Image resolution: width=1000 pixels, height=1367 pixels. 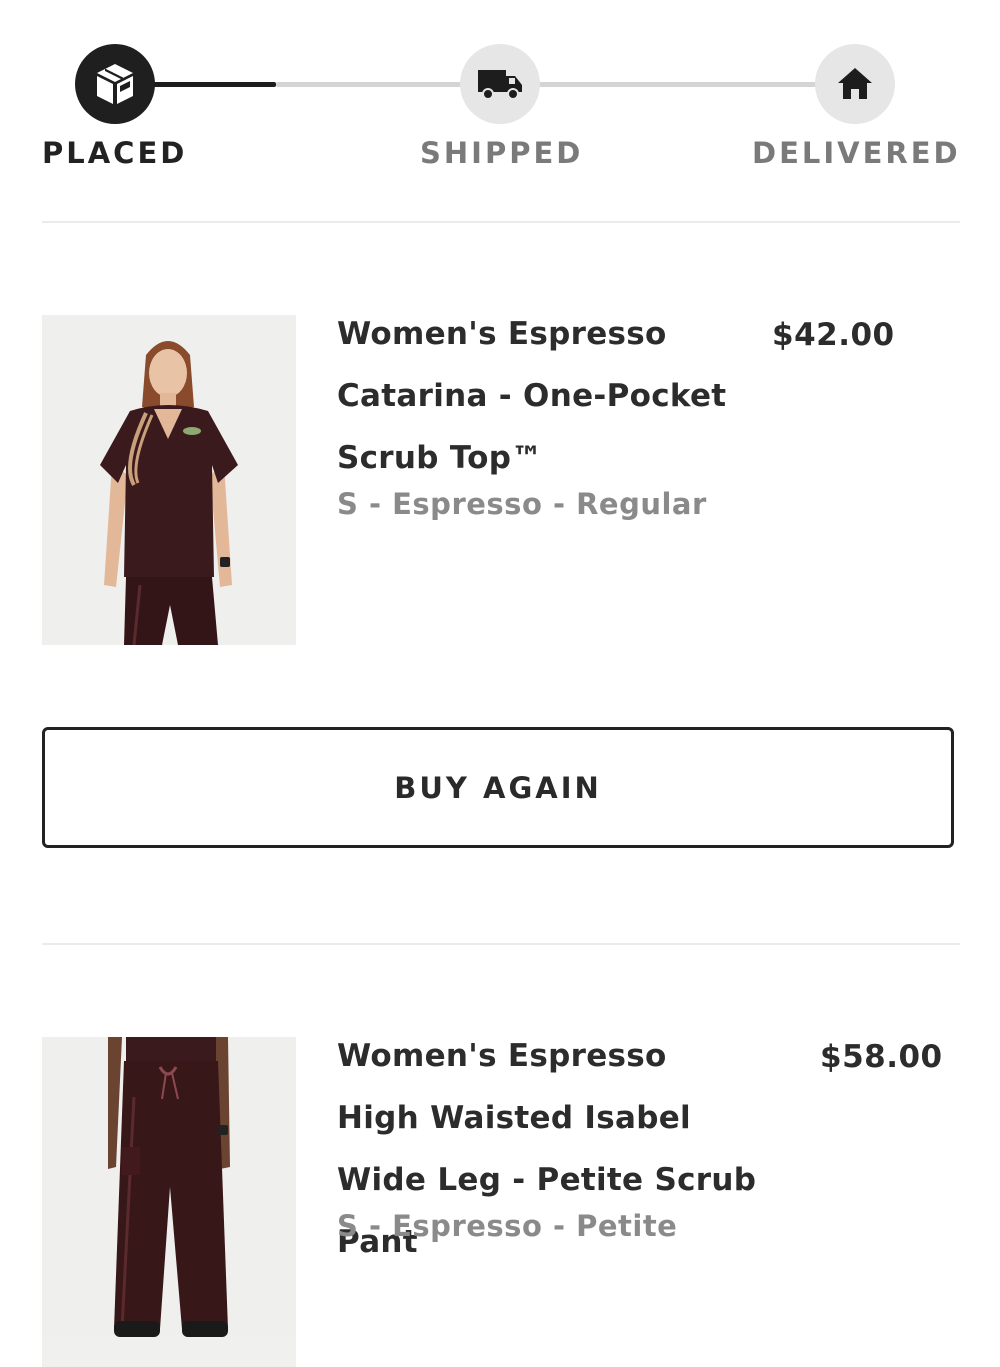 I want to click on product-image-scrub-pant, so click(x=169, y=1202).